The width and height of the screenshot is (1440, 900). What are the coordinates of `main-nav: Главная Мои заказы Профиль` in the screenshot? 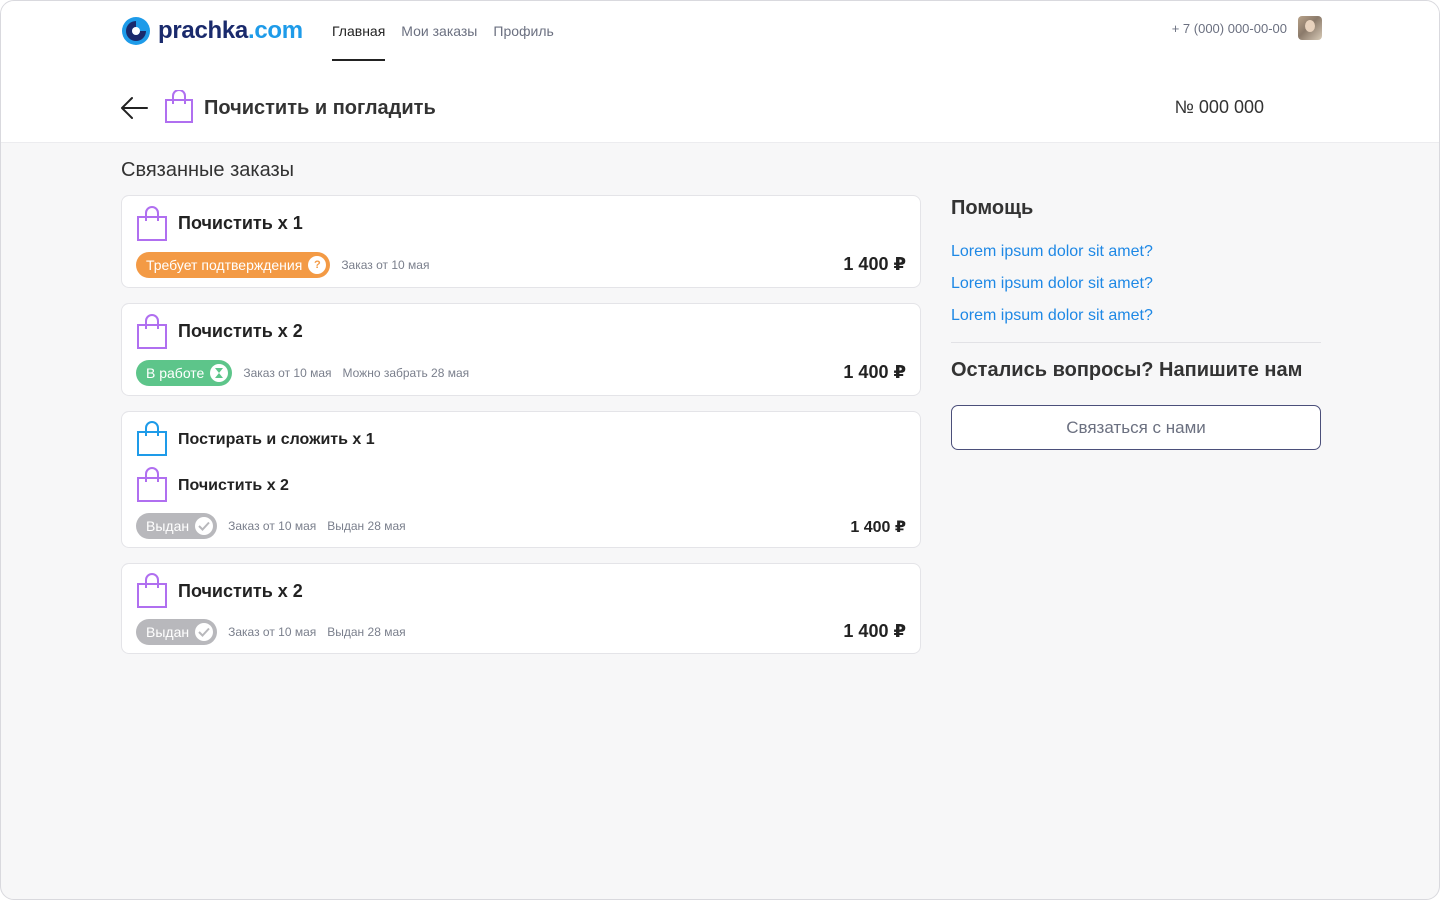 It's located at (451, 31).